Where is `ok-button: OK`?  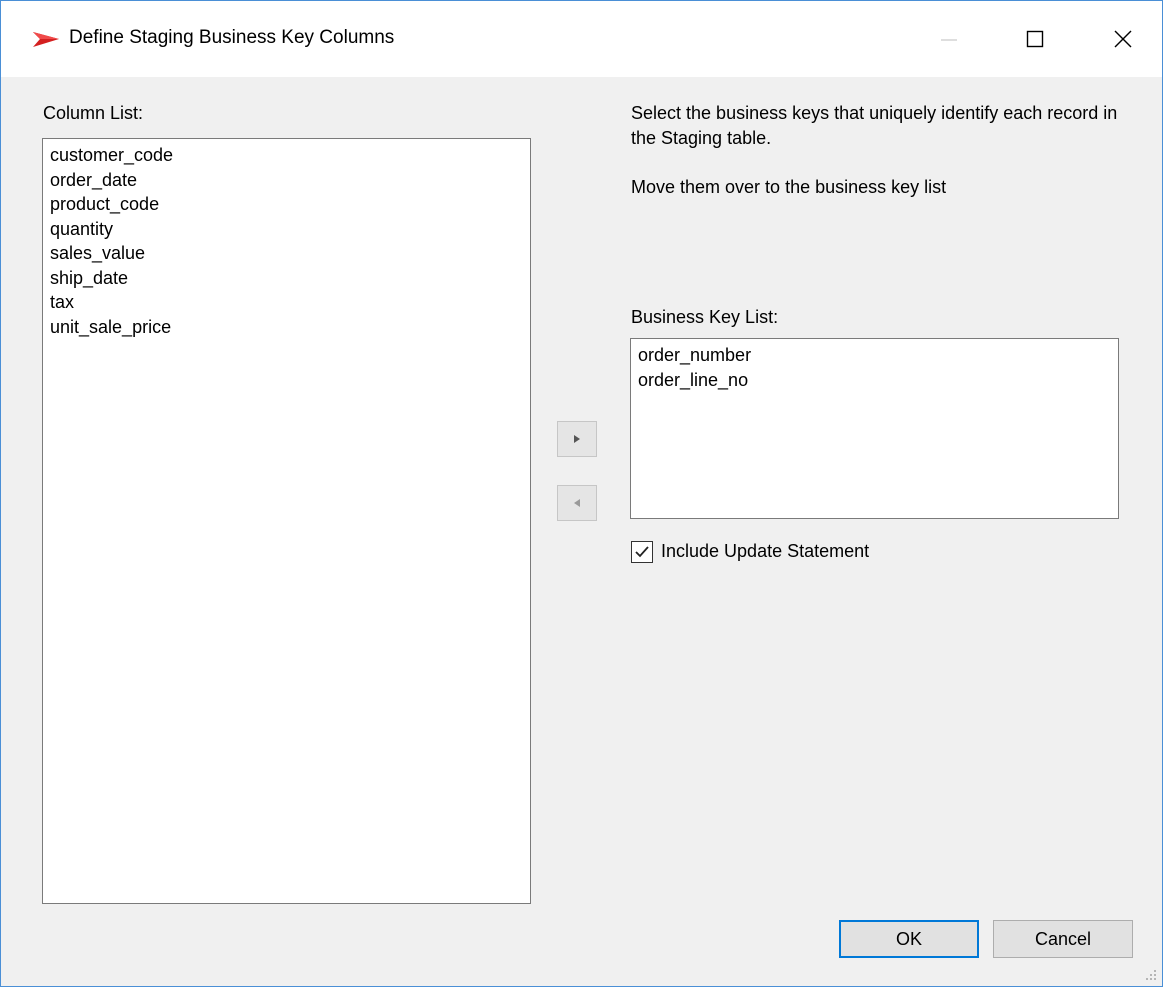 ok-button: OK is located at coordinates (909, 939).